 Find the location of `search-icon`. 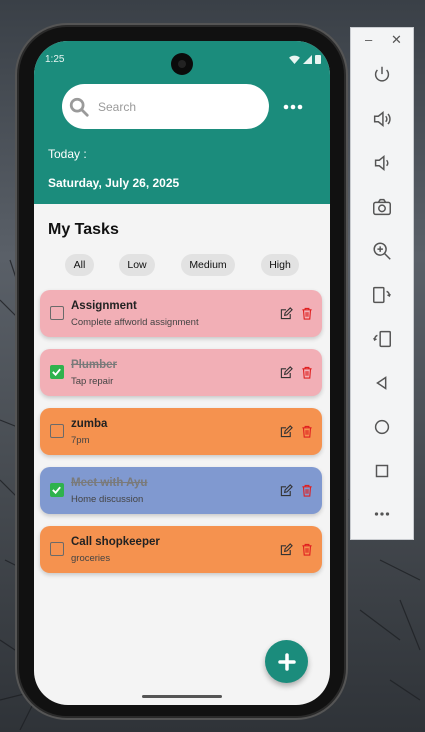

search-icon is located at coordinates (79, 107).